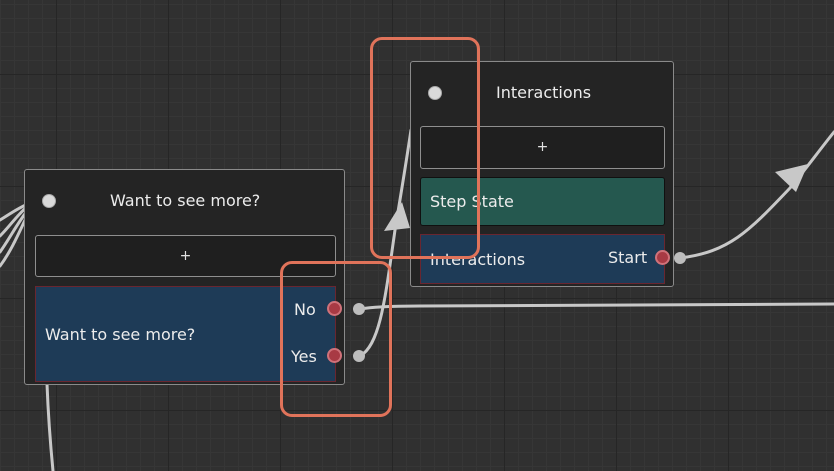 This screenshot has height=471, width=834. What do you see at coordinates (385, 243) in the screenshot?
I see `connection-yes` at bounding box center [385, 243].